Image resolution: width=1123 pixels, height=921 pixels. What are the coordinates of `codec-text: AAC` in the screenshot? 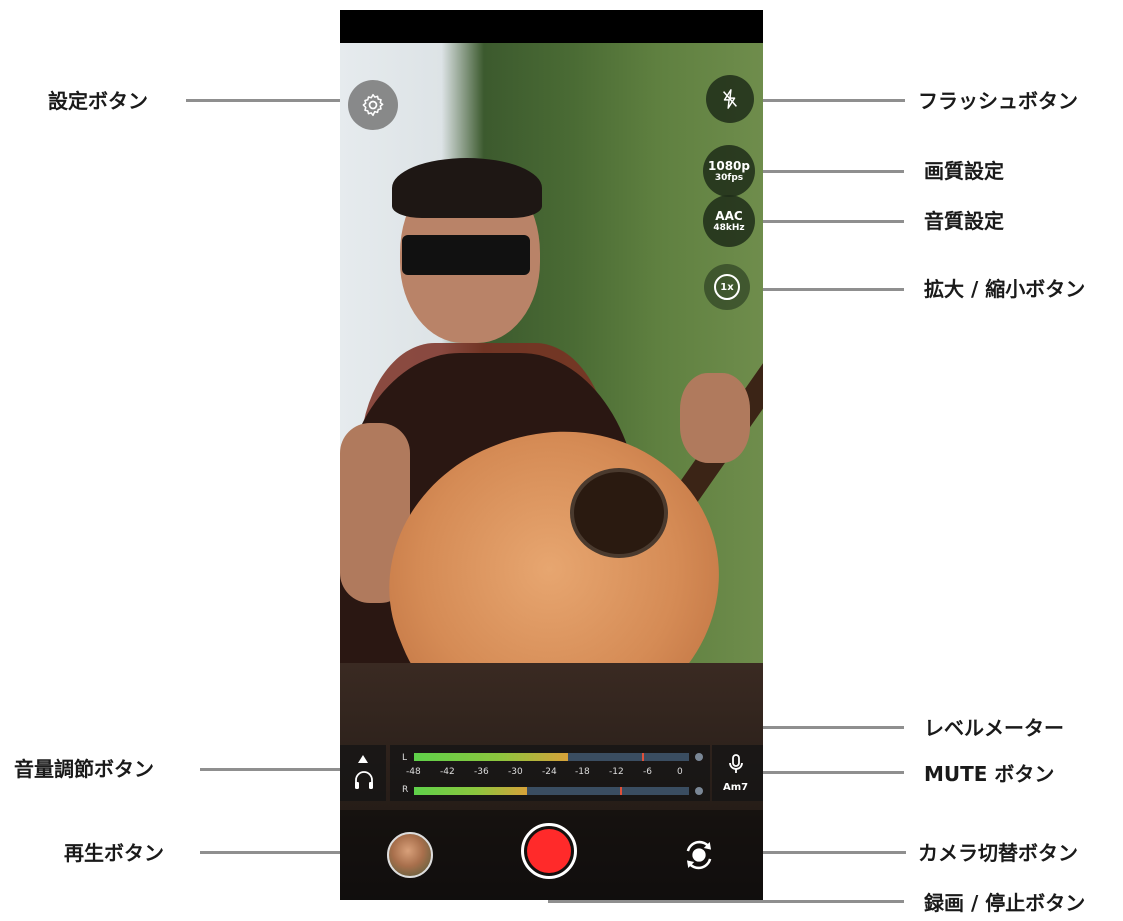 It's located at (729, 215).